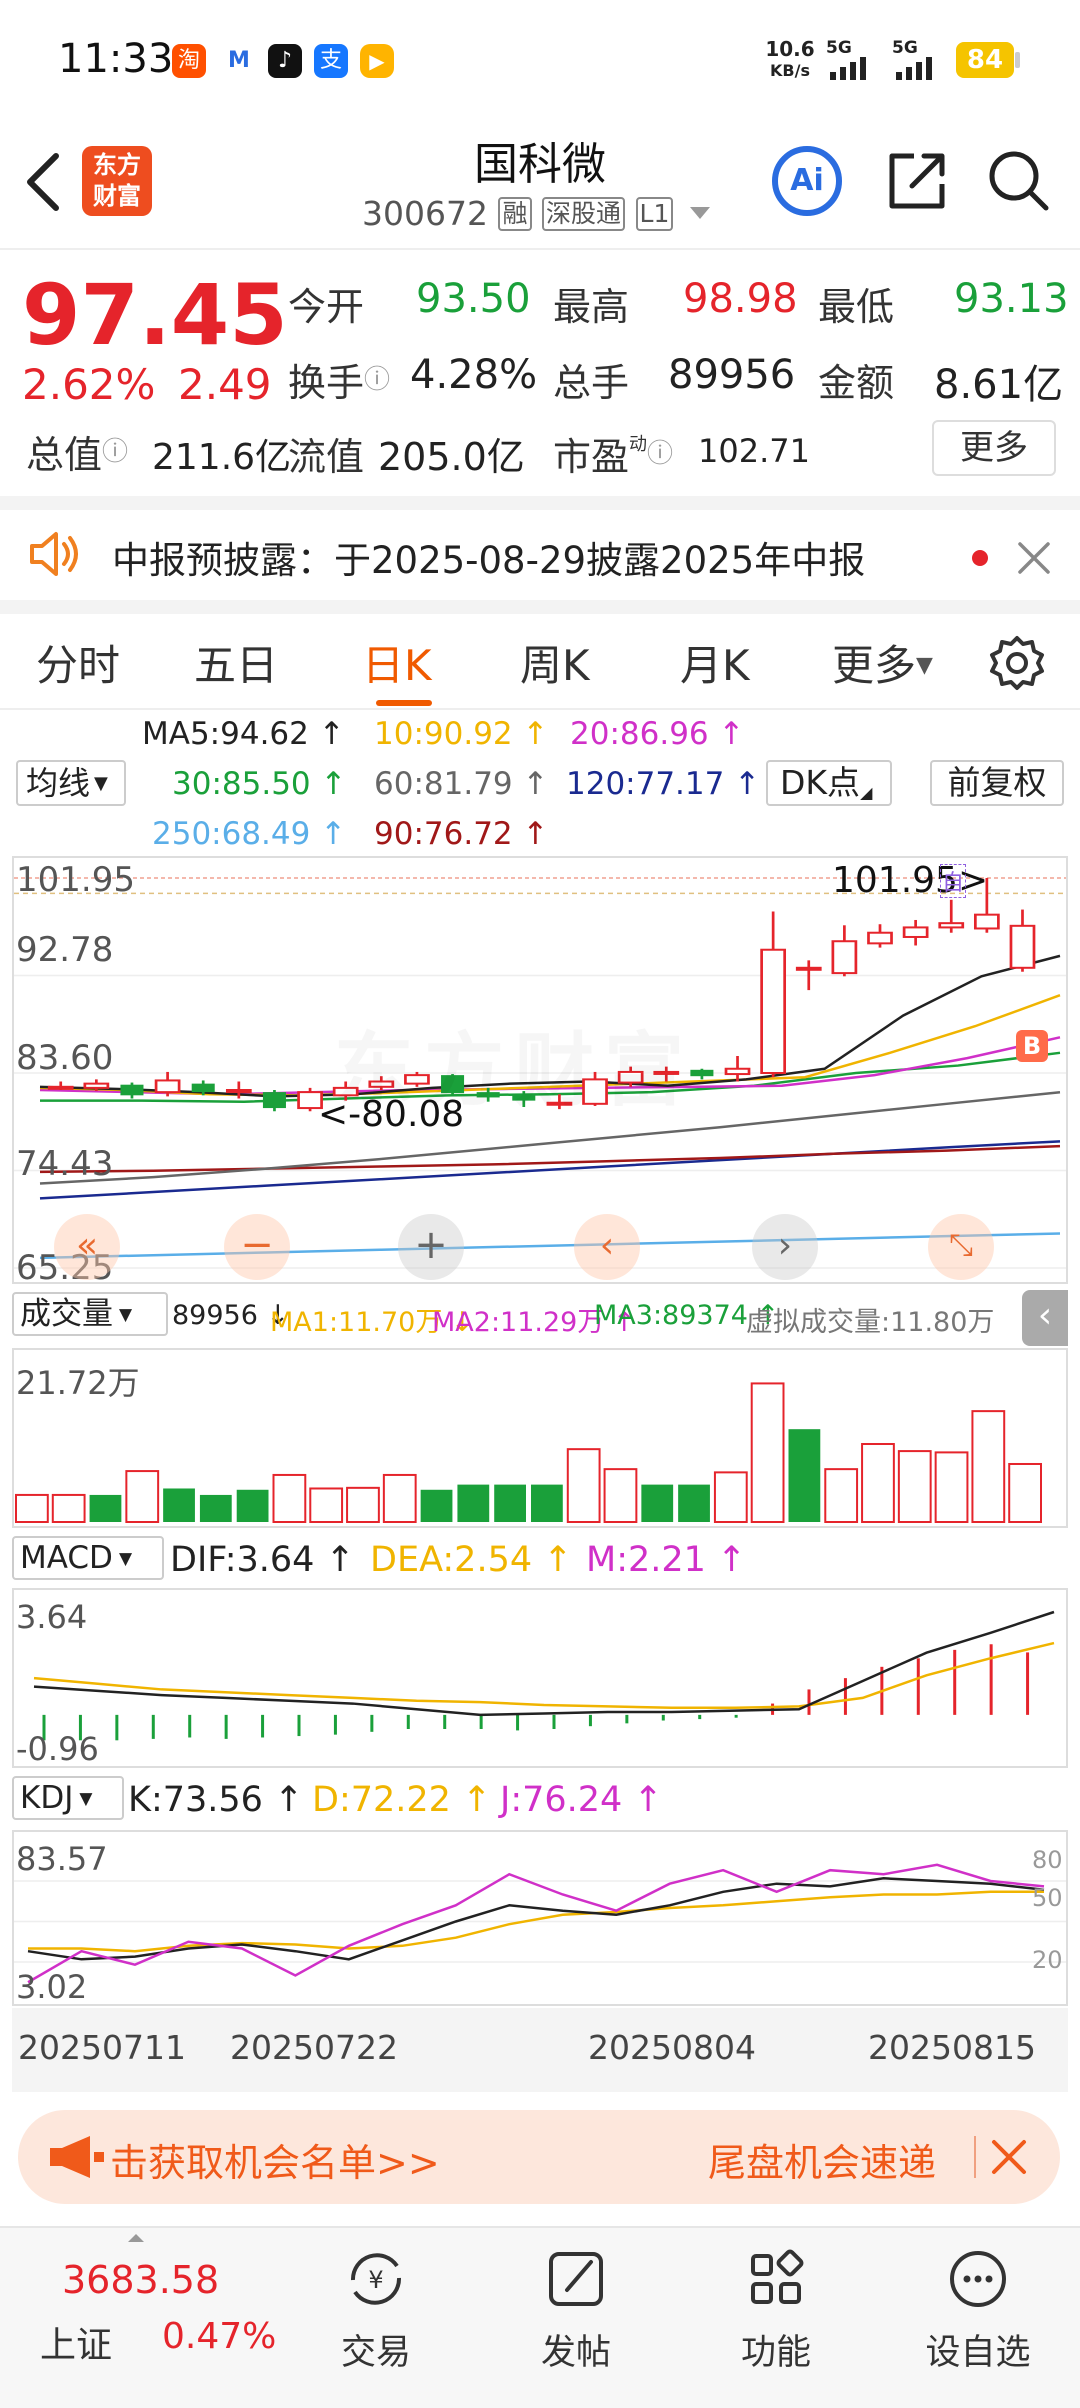 This screenshot has width=1080, height=2408. I want to click on open-label: 今开, so click(326, 307).